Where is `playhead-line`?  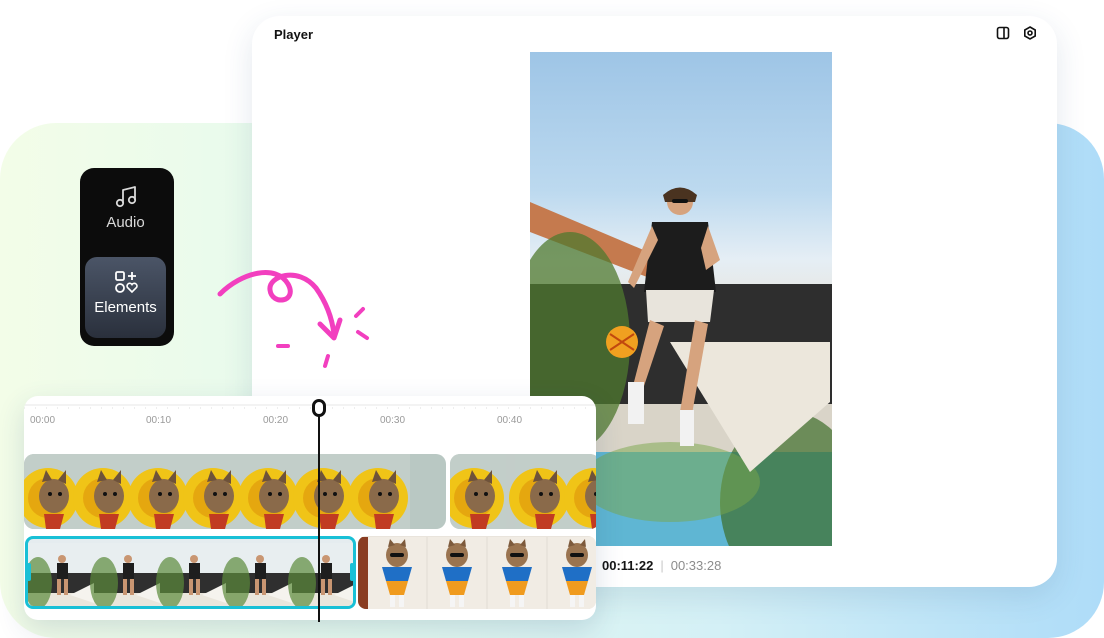 playhead-line is located at coordinates (319, 516).